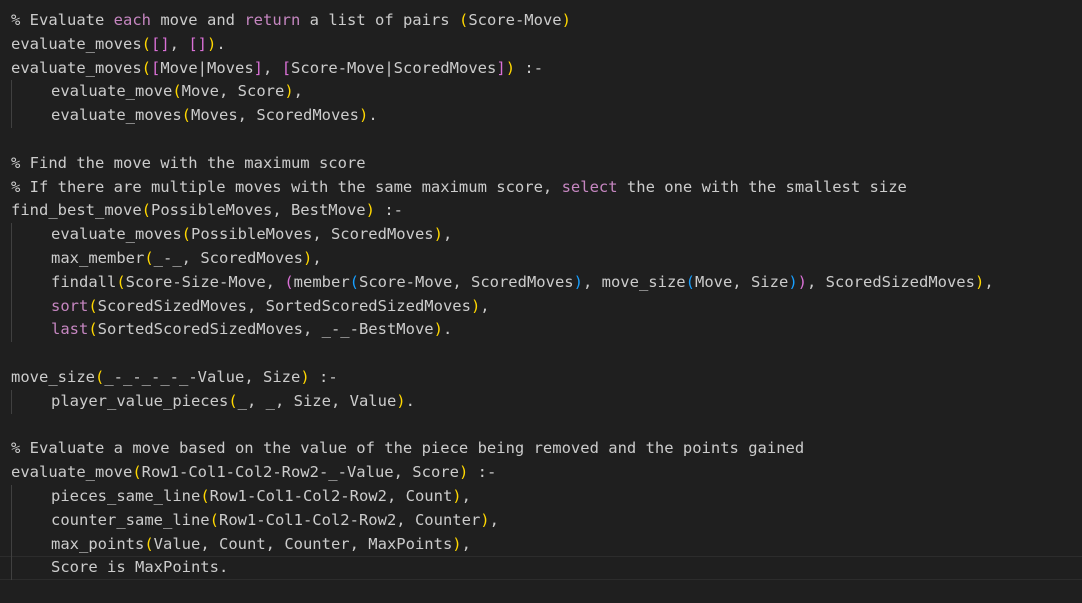  What do you see at coordinates (202, 376) in the screenshot?
I see `code-token: _-_-_-_-_-Value, Size` at bounding box center [202, 376].